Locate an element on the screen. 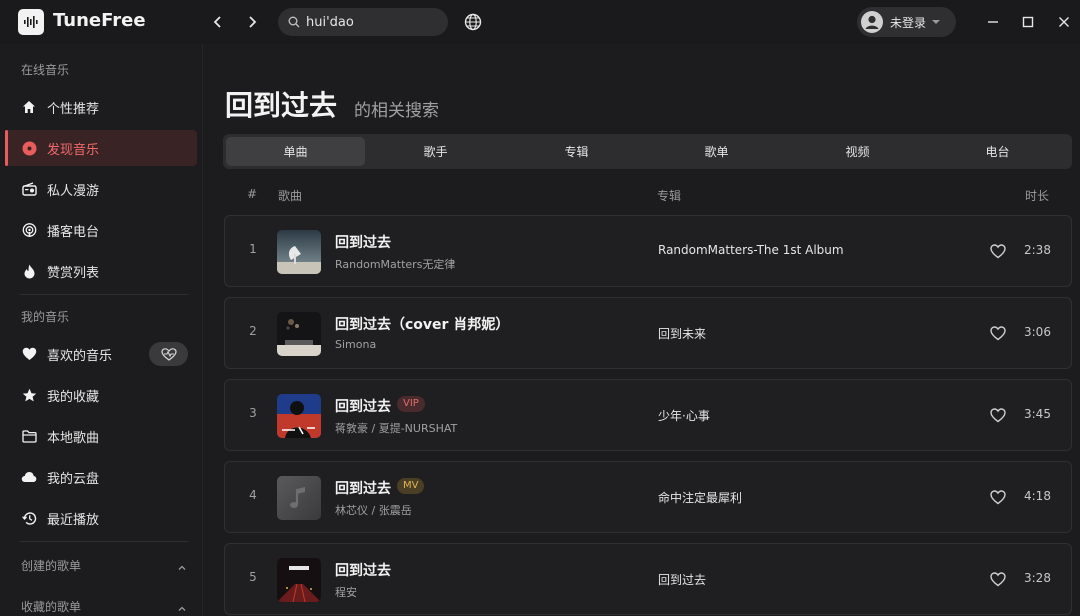  search-box is located at coordinates (363, 22).